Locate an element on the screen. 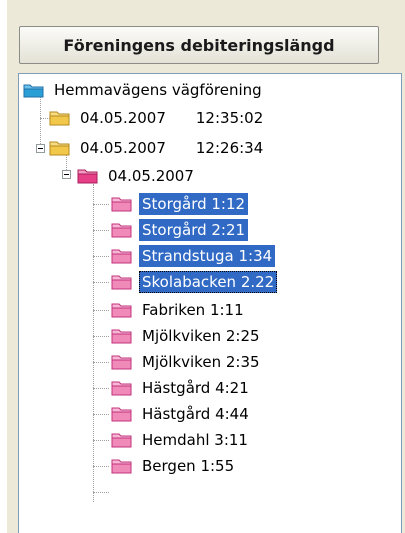 This screenshot has height=533, width=405. tree-item: Hemdahl 3:11 is located at coordinates (181, 440).